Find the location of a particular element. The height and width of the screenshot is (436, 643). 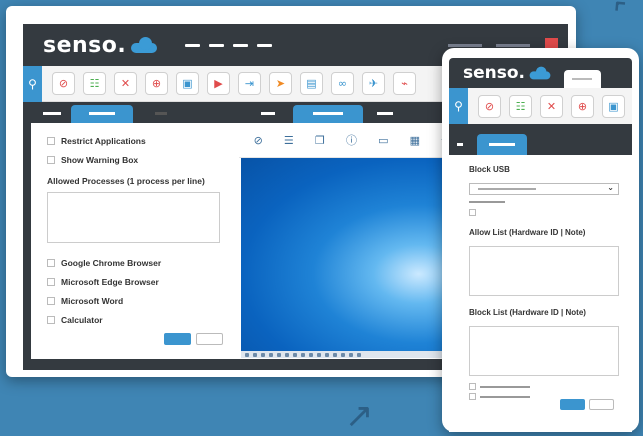

arrow-decoration-icon: ↗ is located at coordinates (359, 416).